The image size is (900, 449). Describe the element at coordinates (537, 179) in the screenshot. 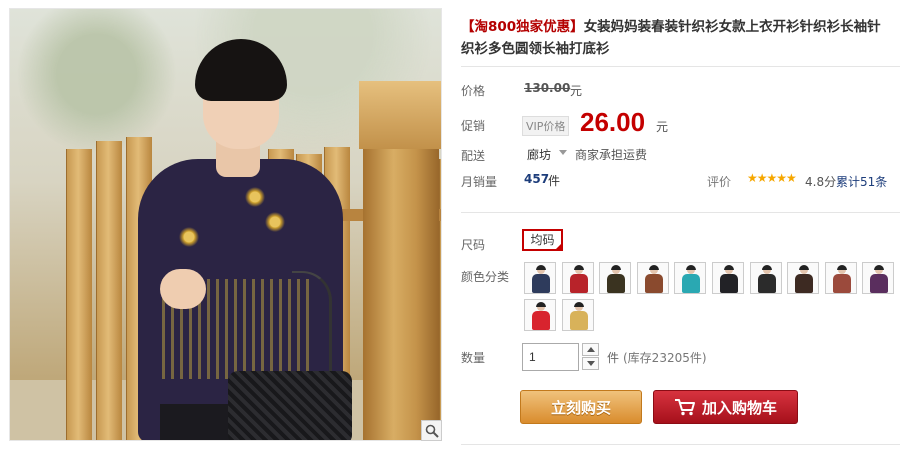

I see `monthly-sales-count: 457` at that location.